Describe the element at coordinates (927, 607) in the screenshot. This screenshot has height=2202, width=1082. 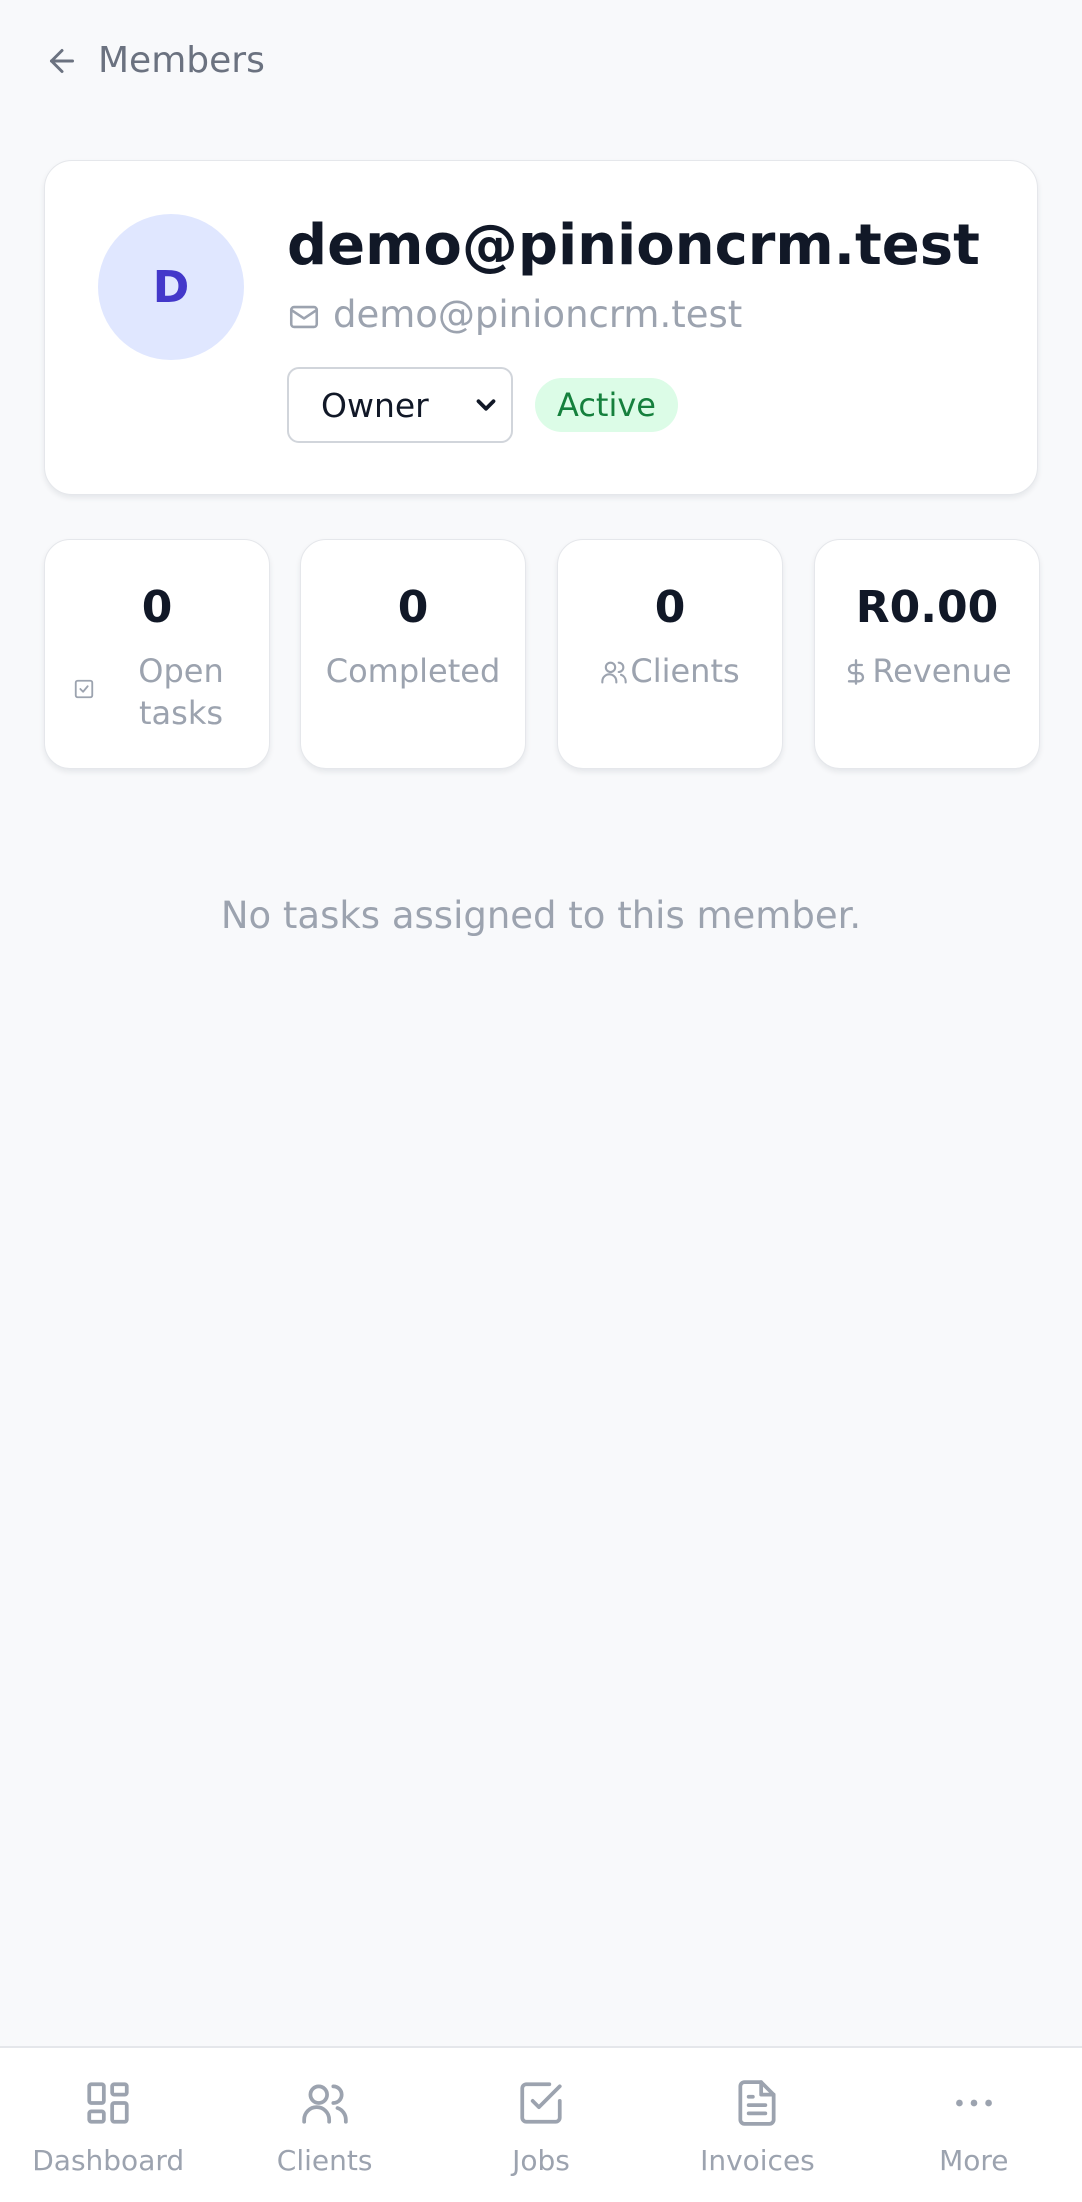
I see `stat-value: R0.00` at that location.